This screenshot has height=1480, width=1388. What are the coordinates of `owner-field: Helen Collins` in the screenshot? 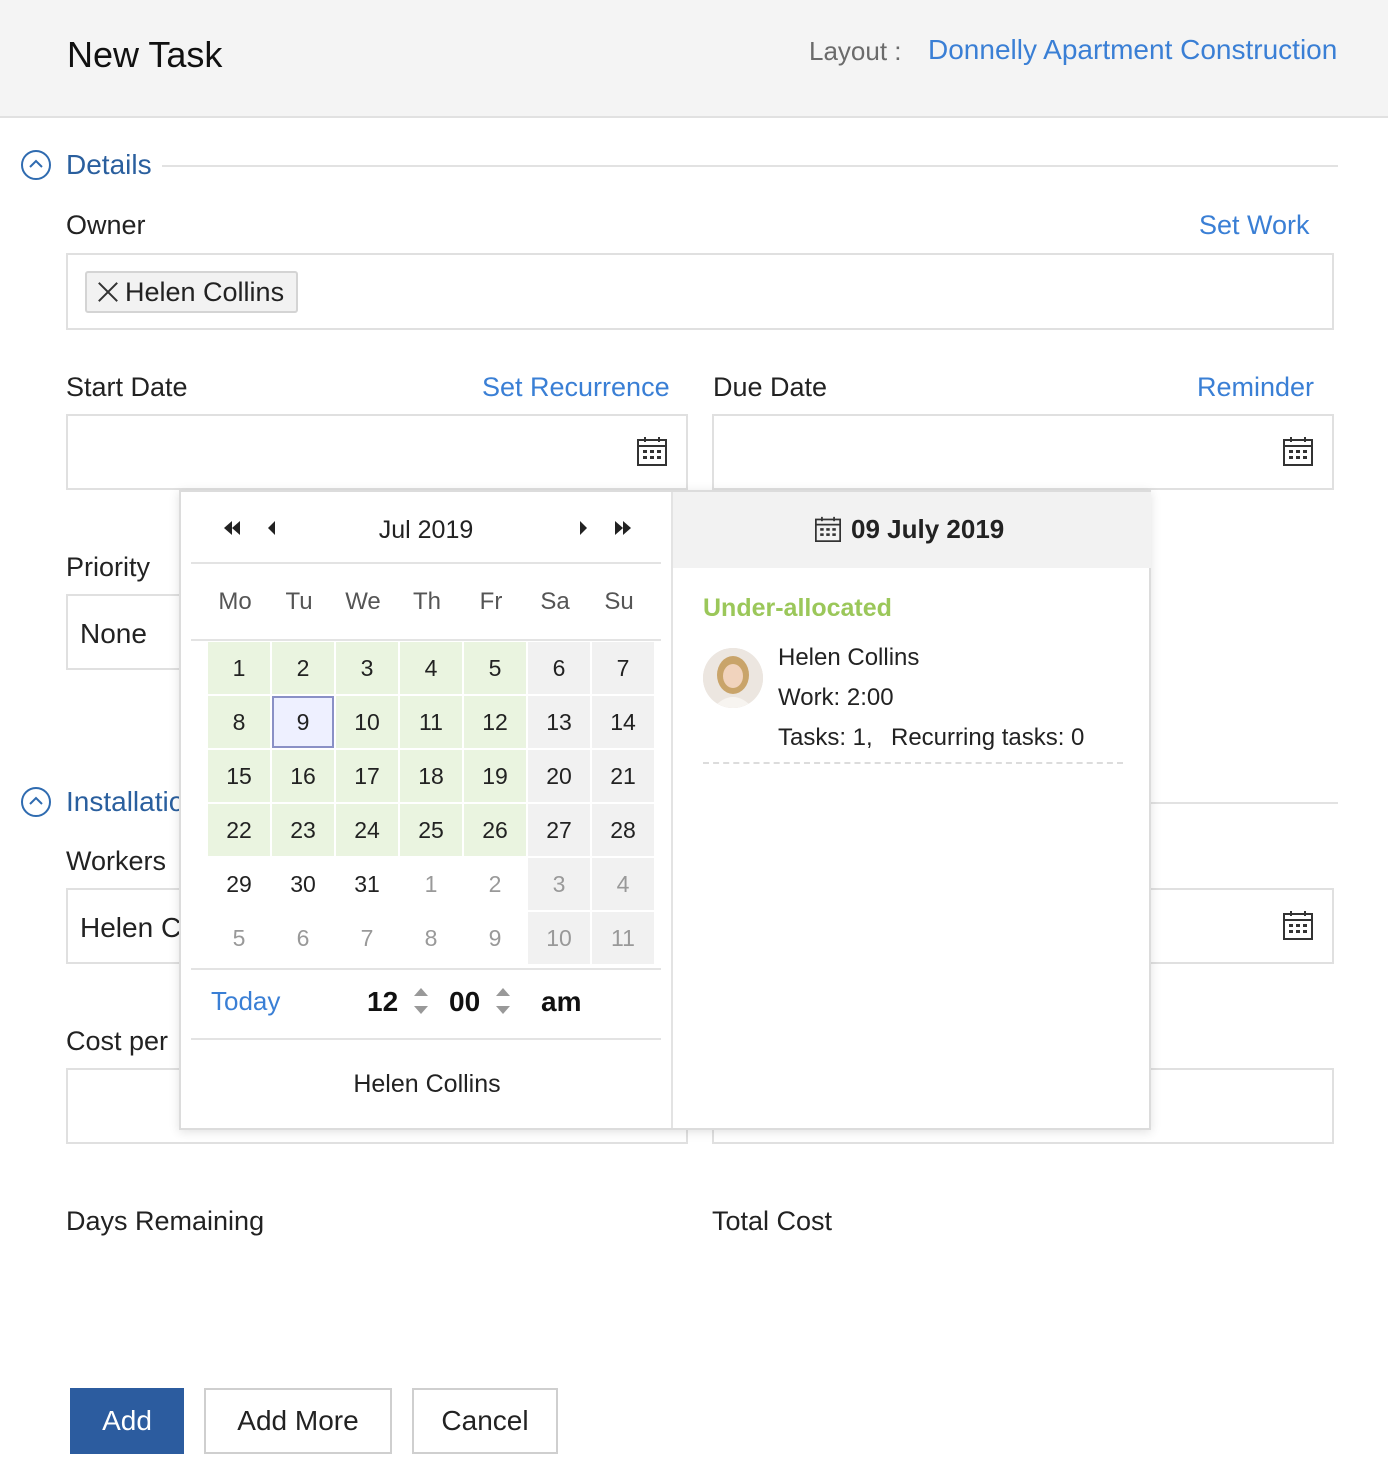 It's located at (700, 291).